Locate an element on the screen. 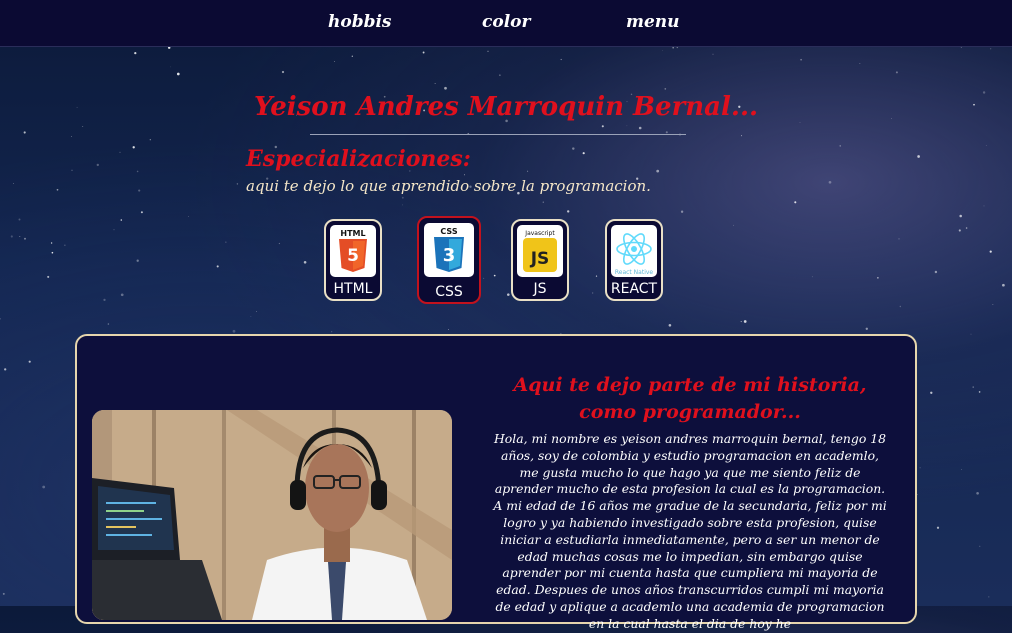  tech-card-react: React Native REACT is located at coordinates (634, 260).